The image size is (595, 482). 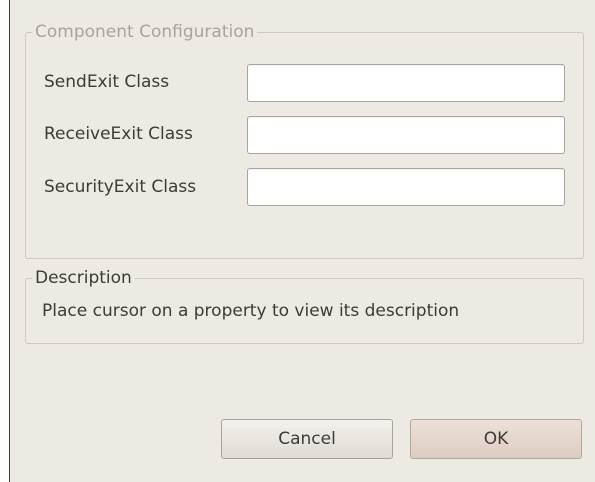 What do you see at coordinates (406, 187) in the screenshot?
I see `securityexit-class-input` at bounding box center [406, 187].